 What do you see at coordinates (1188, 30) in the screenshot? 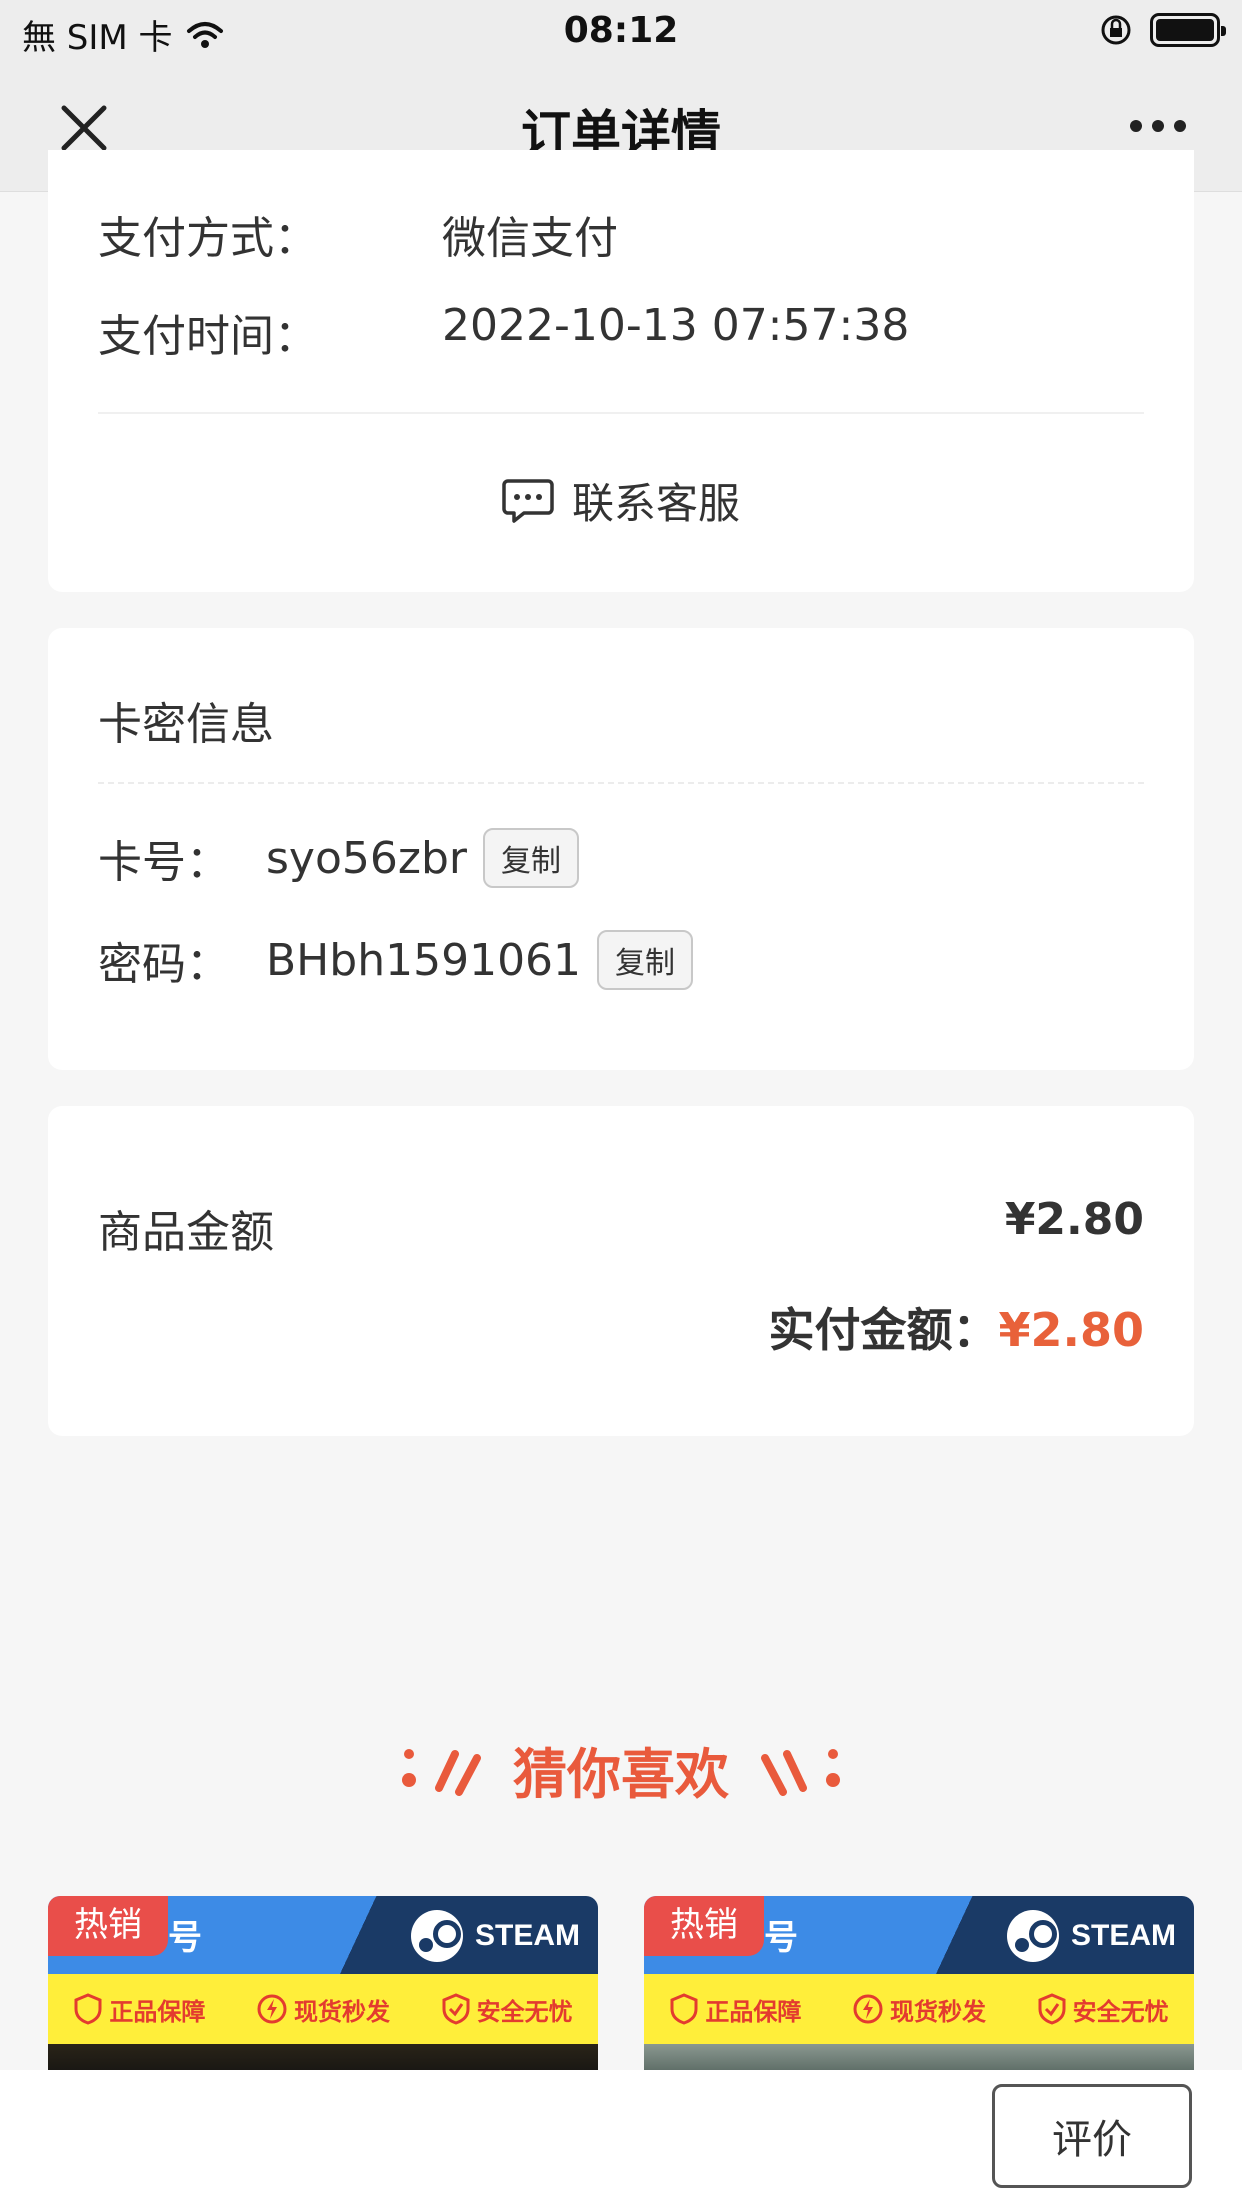
I see `battery-icon` at bounding box center [1188, 30].